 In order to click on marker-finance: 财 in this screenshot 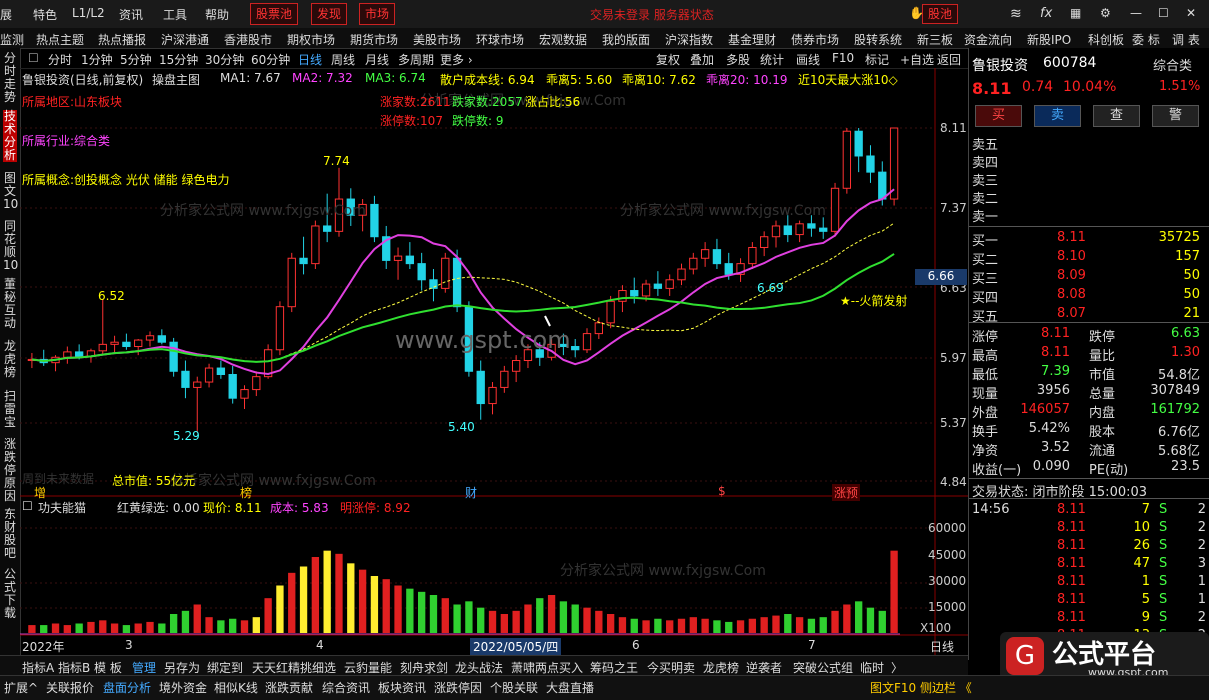, I will do `click(471, 492)`.